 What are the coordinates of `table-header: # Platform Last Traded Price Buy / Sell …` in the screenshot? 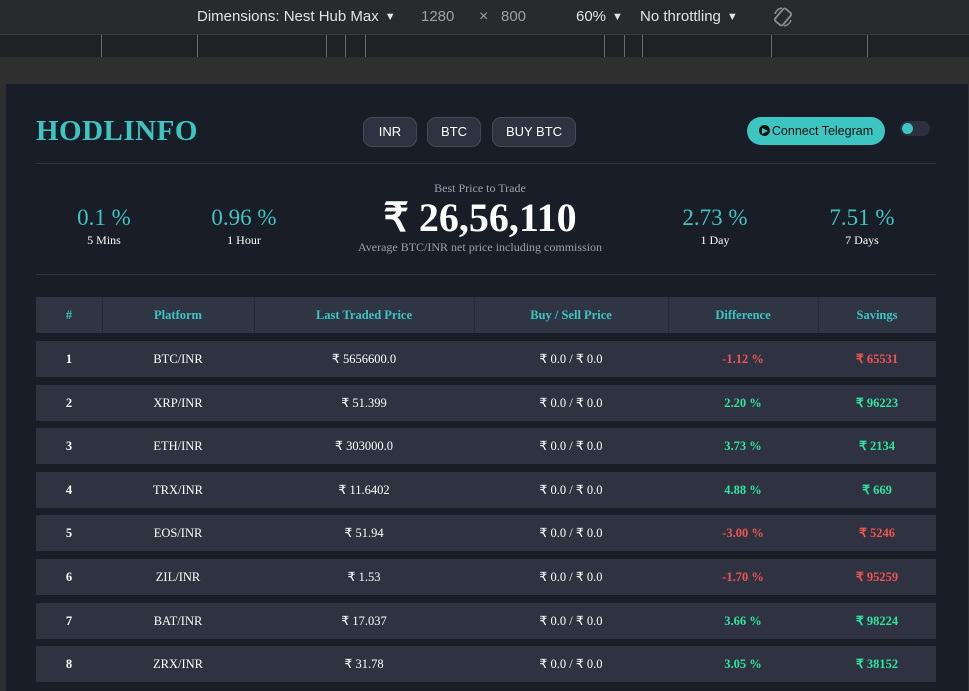 It's located at (486, 315).